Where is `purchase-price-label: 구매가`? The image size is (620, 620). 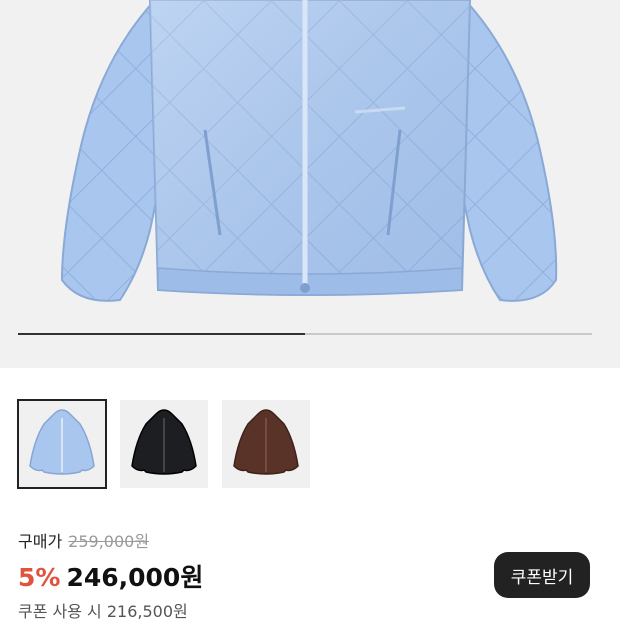
purchase-price-label: 구매가 is located at coordinates (40, 541).